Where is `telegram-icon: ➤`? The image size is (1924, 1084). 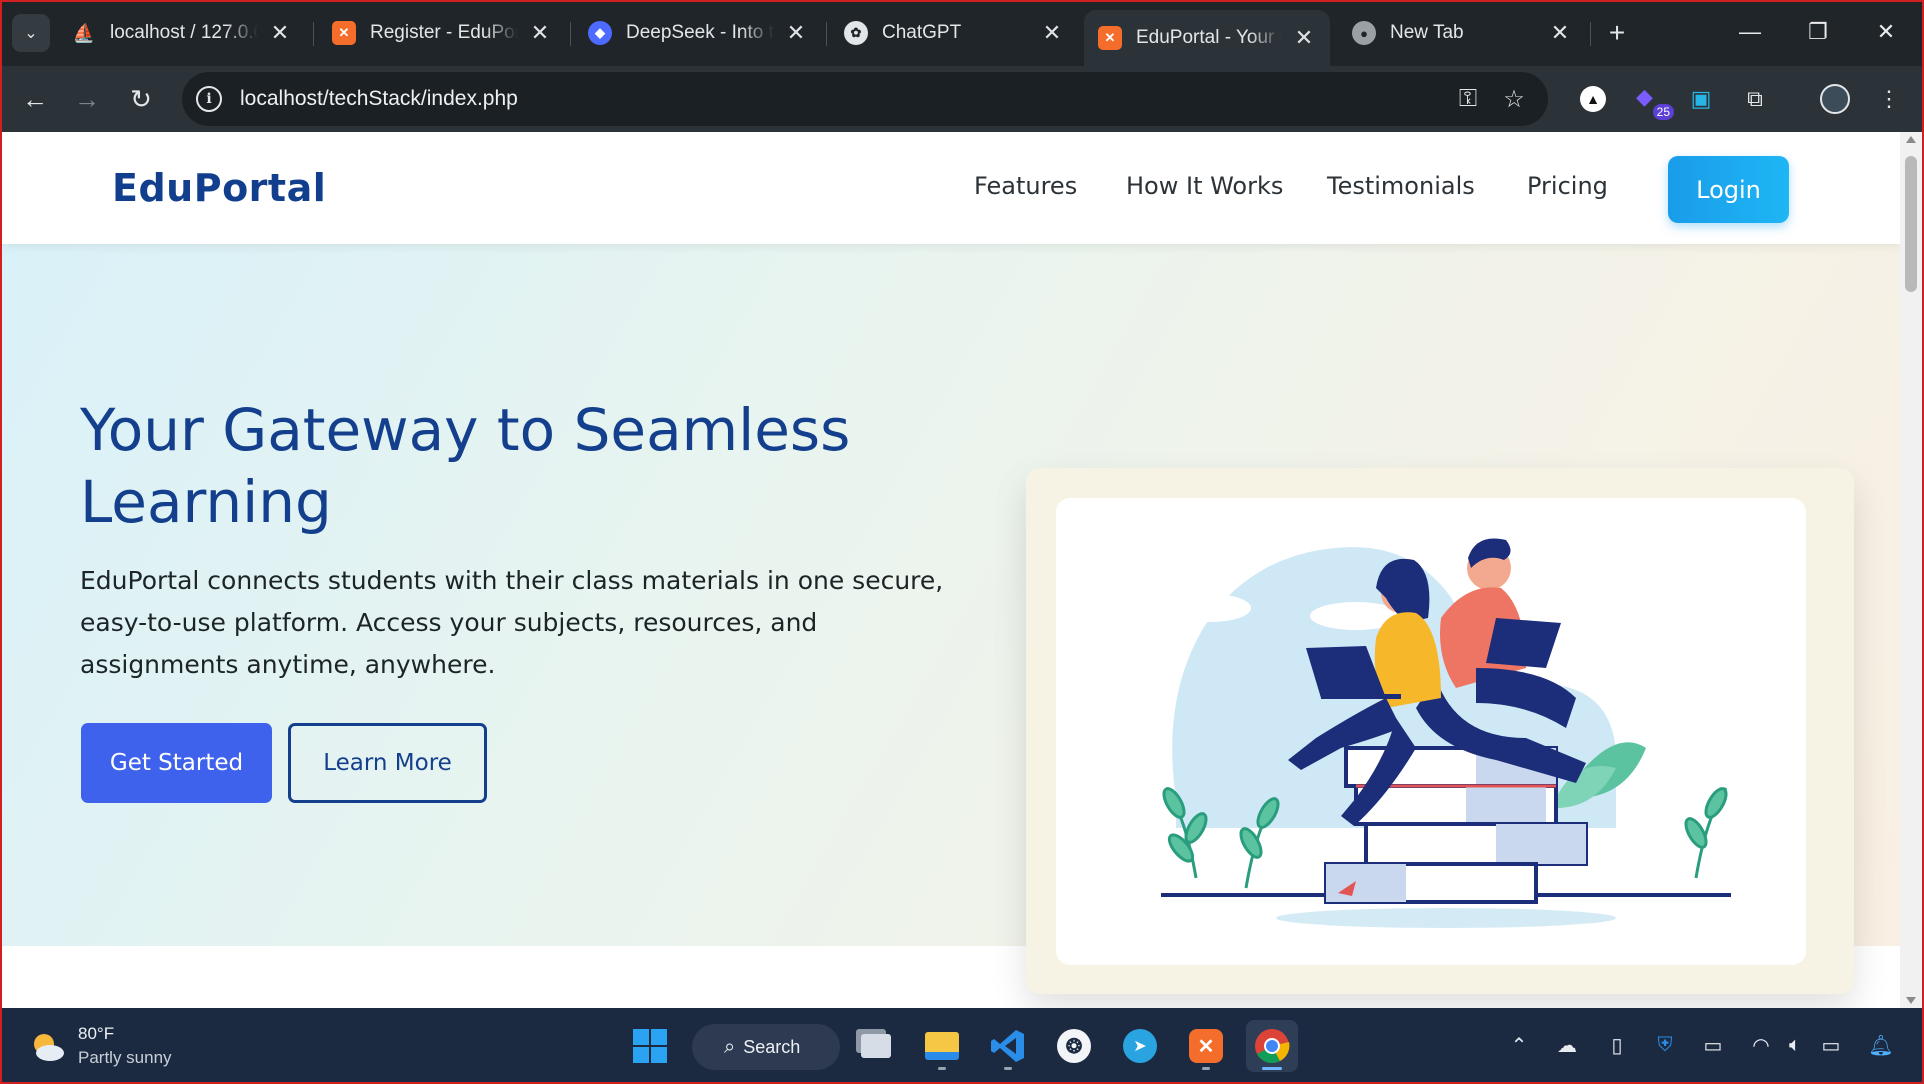 telegram-icon: ➤ is located at coordinates (1140, 1046).